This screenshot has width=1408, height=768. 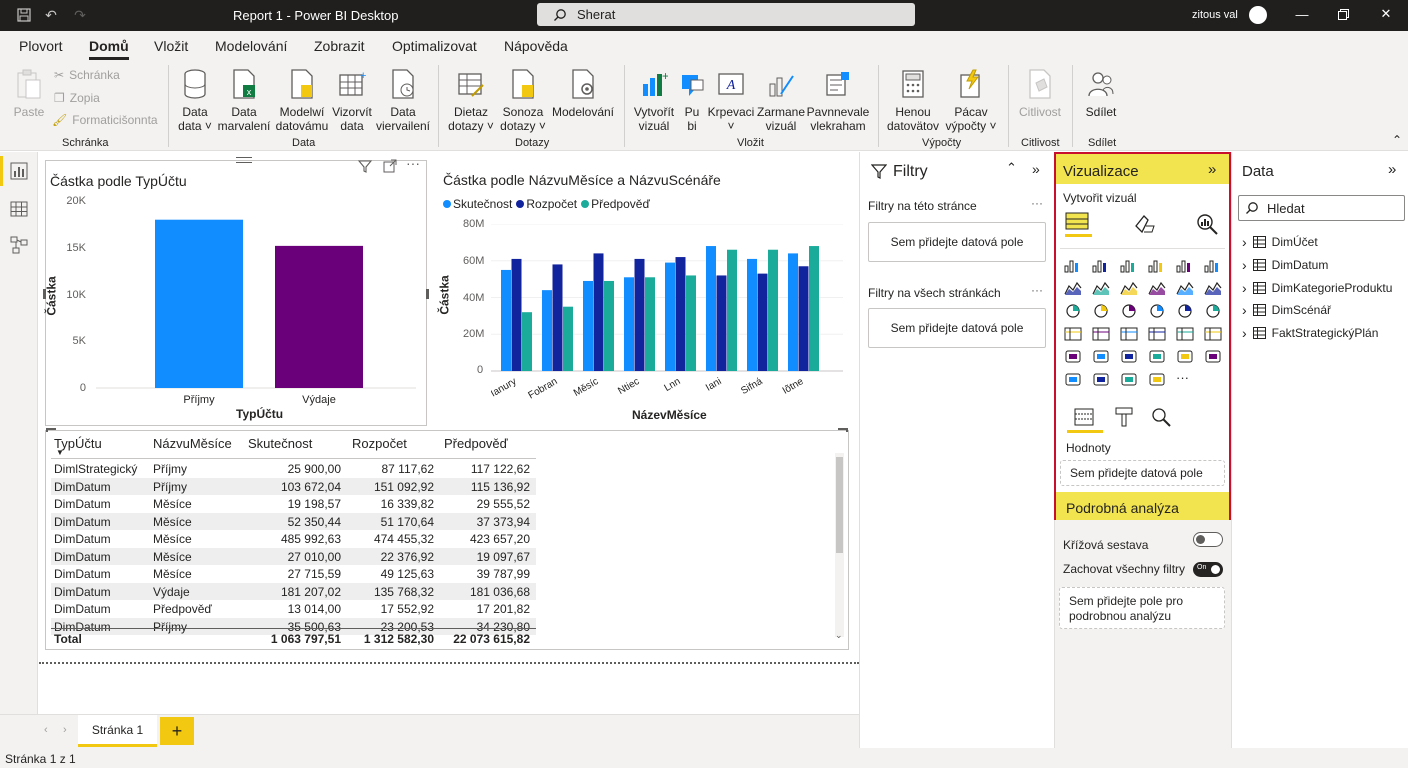 I want to click on legend-item: Rozpočet, so click(x=546, y=204).